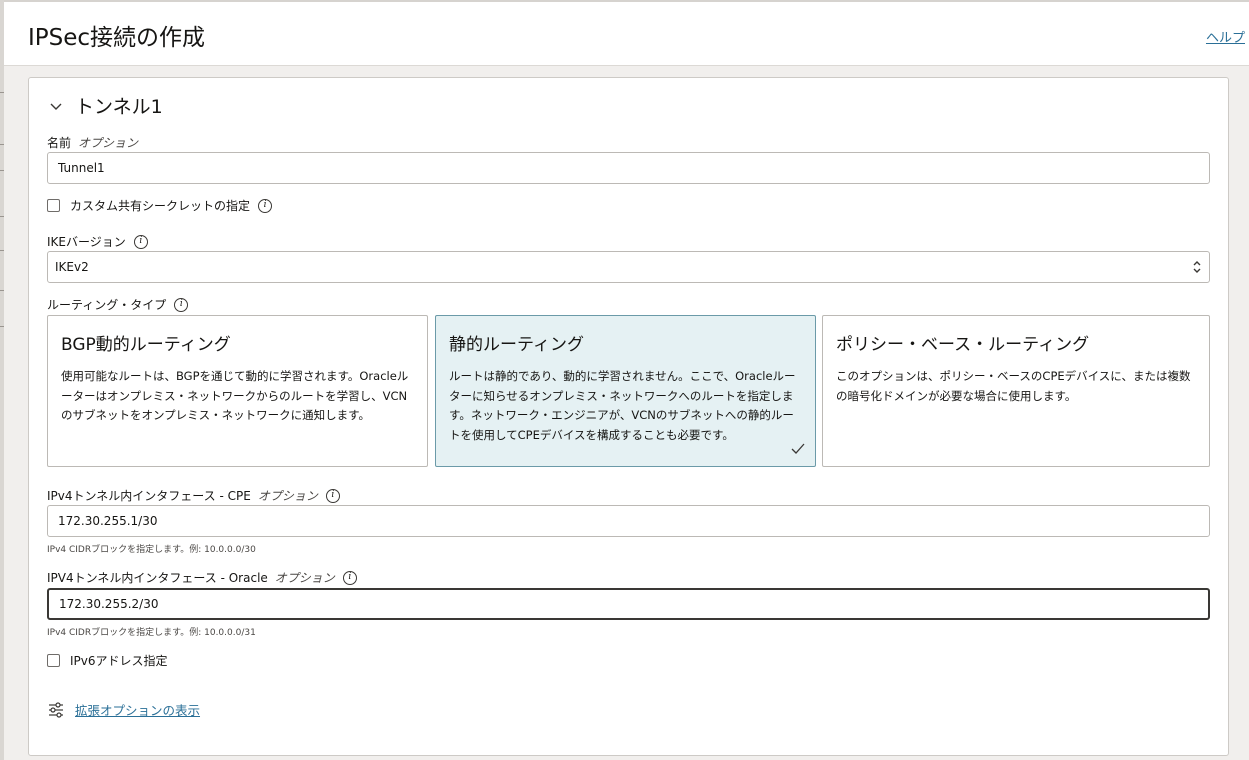 Image resolution: width=1249 pixels, height=760 pixels. Describe the element at coordinates (146, 345) in the screenshot. I see `card-title: BGP動的ルーティング` at that location.